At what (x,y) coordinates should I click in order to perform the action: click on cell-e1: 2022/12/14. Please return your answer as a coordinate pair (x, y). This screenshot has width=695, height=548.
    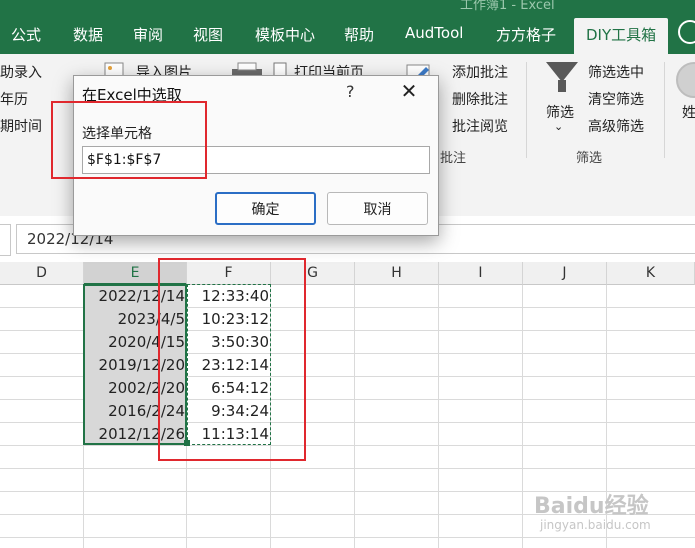
    Looking at the image, I should click on (135, 296).